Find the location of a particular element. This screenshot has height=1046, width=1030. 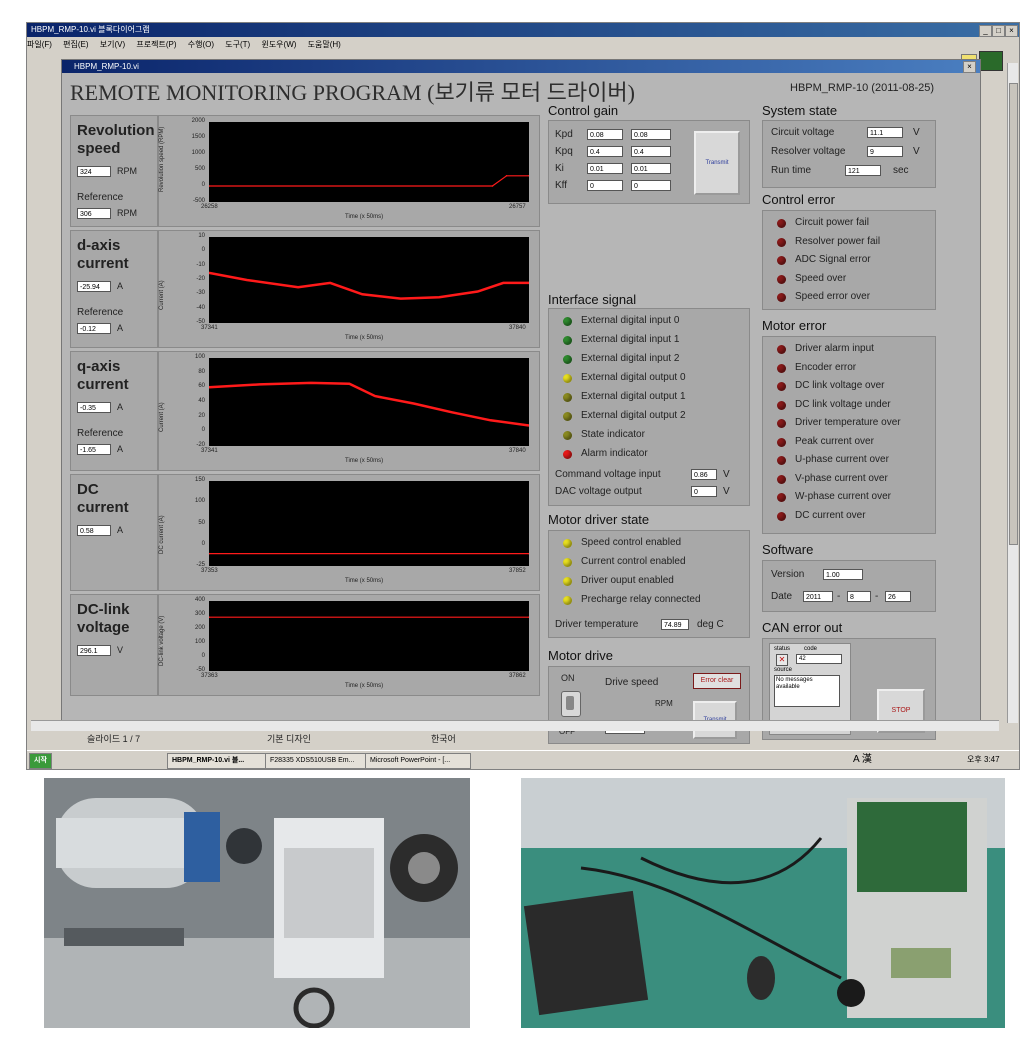

menu-edit: 편집(E) is located at coordinates (75, 44).